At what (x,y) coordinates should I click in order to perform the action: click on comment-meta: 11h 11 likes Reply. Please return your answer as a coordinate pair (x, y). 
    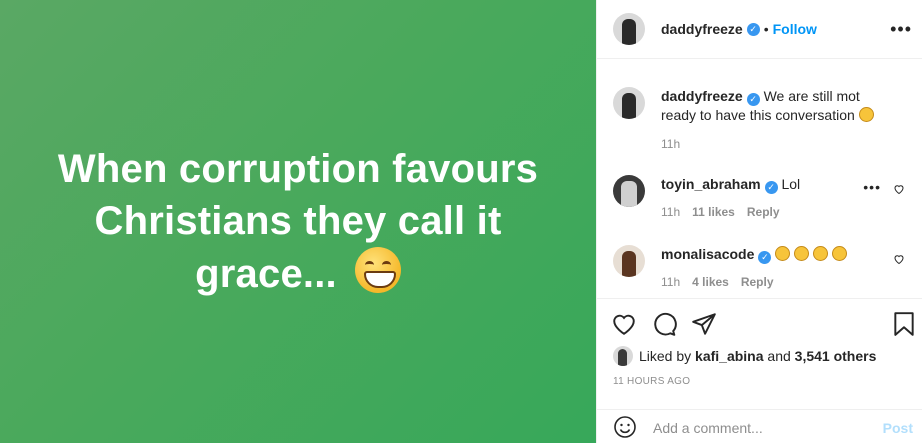
    Looking at the image, I should click on (720, 212).